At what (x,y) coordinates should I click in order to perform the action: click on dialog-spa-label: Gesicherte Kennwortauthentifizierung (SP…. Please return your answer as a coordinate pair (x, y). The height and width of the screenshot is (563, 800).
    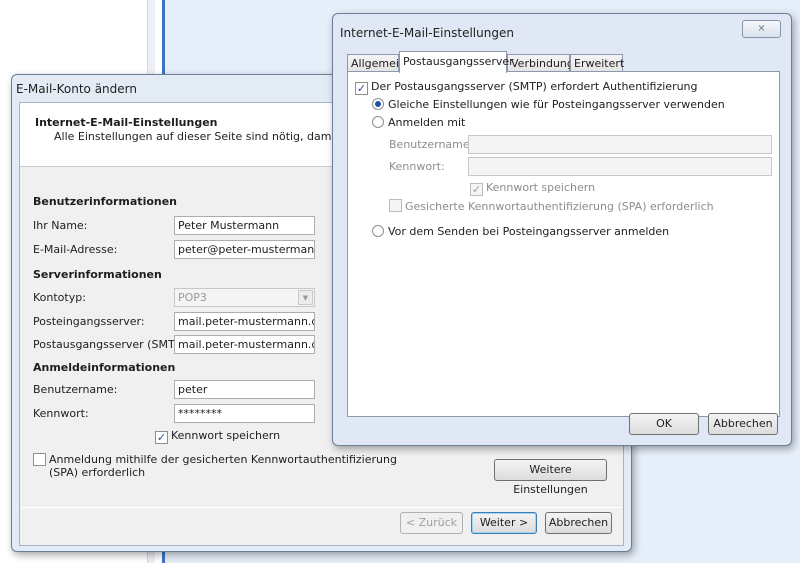
    Looking at the image, I should click on (559, 206).